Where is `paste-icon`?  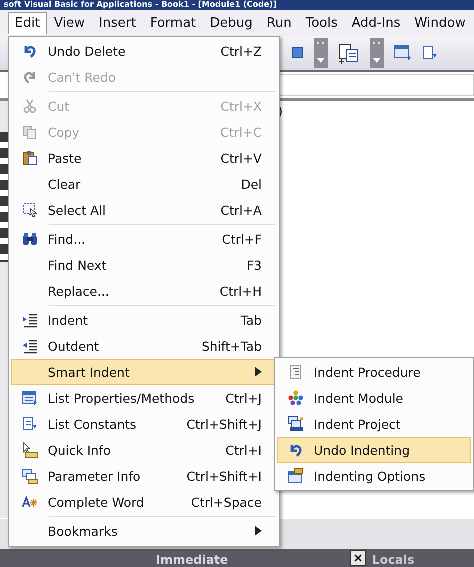 paste-icon is located at coordinates (349, 53).